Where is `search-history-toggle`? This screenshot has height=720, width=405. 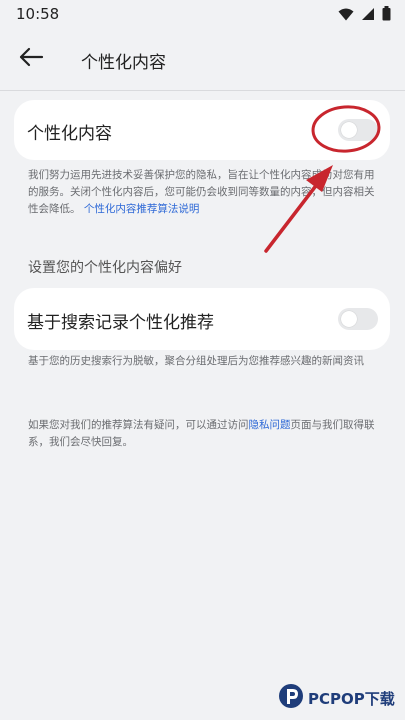
search-history-toggle is located at coordinates (358, 319).